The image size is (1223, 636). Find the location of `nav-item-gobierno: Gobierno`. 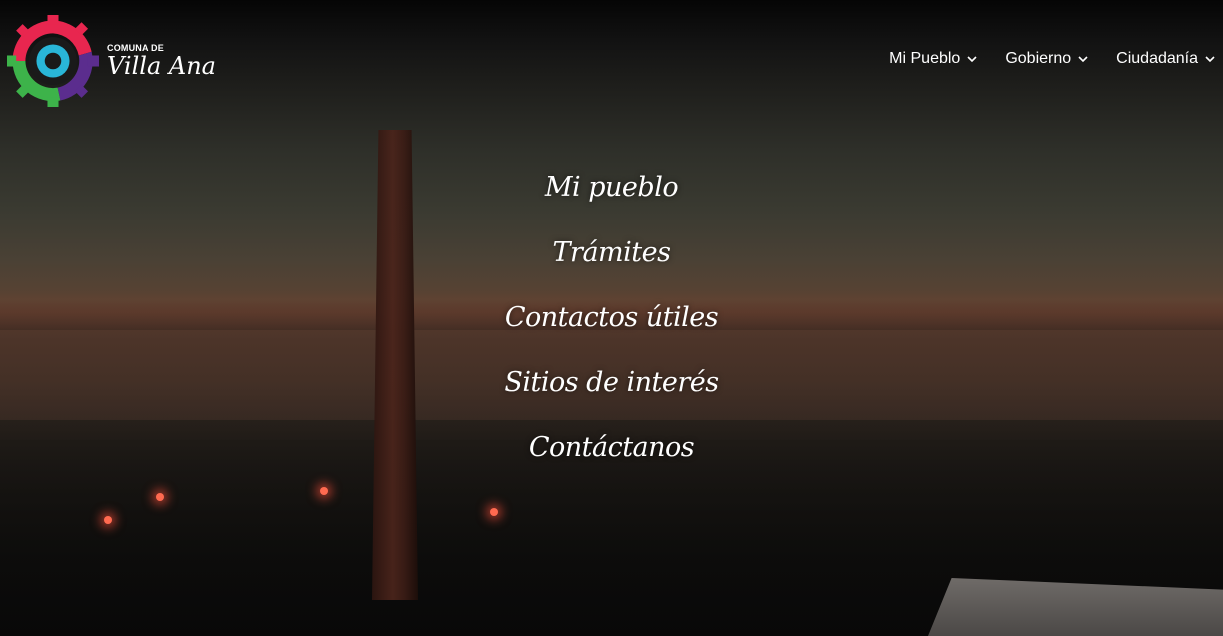

nav-item-gobierno: Gobierno is located at coordinates (1046, 59).